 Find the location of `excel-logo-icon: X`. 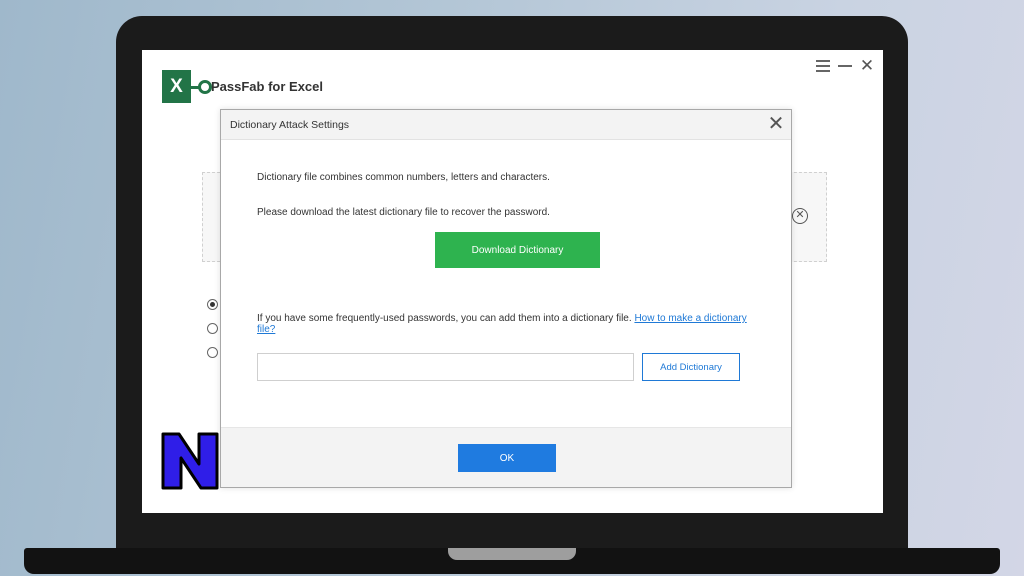

excel-logo-icon: X is located at coordinates (176, 86).